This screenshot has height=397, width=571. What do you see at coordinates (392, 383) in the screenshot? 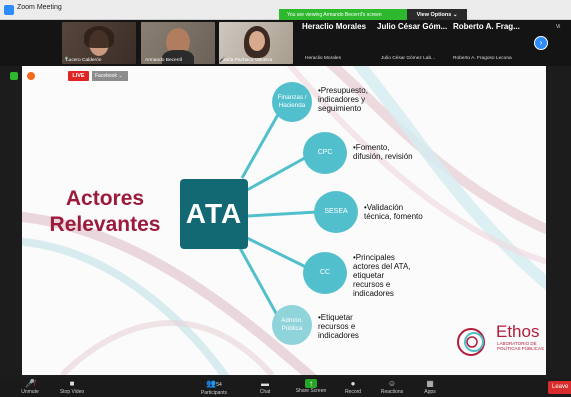
I see `reactions-icon: ☺` at bounding box center [392, 383].